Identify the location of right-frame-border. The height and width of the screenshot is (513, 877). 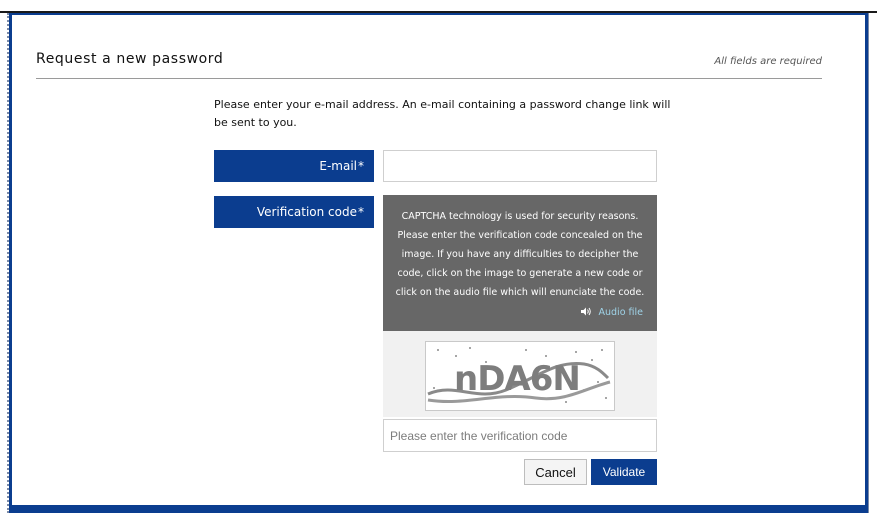
(872, 263).